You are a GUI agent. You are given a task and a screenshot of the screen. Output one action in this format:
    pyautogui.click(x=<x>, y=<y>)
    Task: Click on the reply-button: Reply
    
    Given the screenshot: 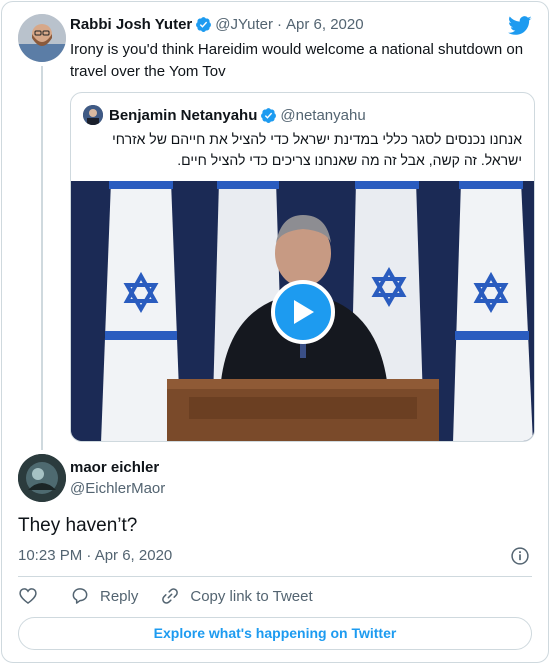 What is the action you would take?
    pyautogui.click(x=104, y=596)
    